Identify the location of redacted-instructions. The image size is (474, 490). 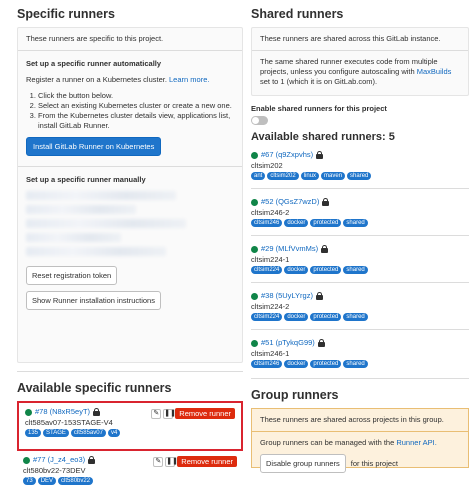
(130, 223).